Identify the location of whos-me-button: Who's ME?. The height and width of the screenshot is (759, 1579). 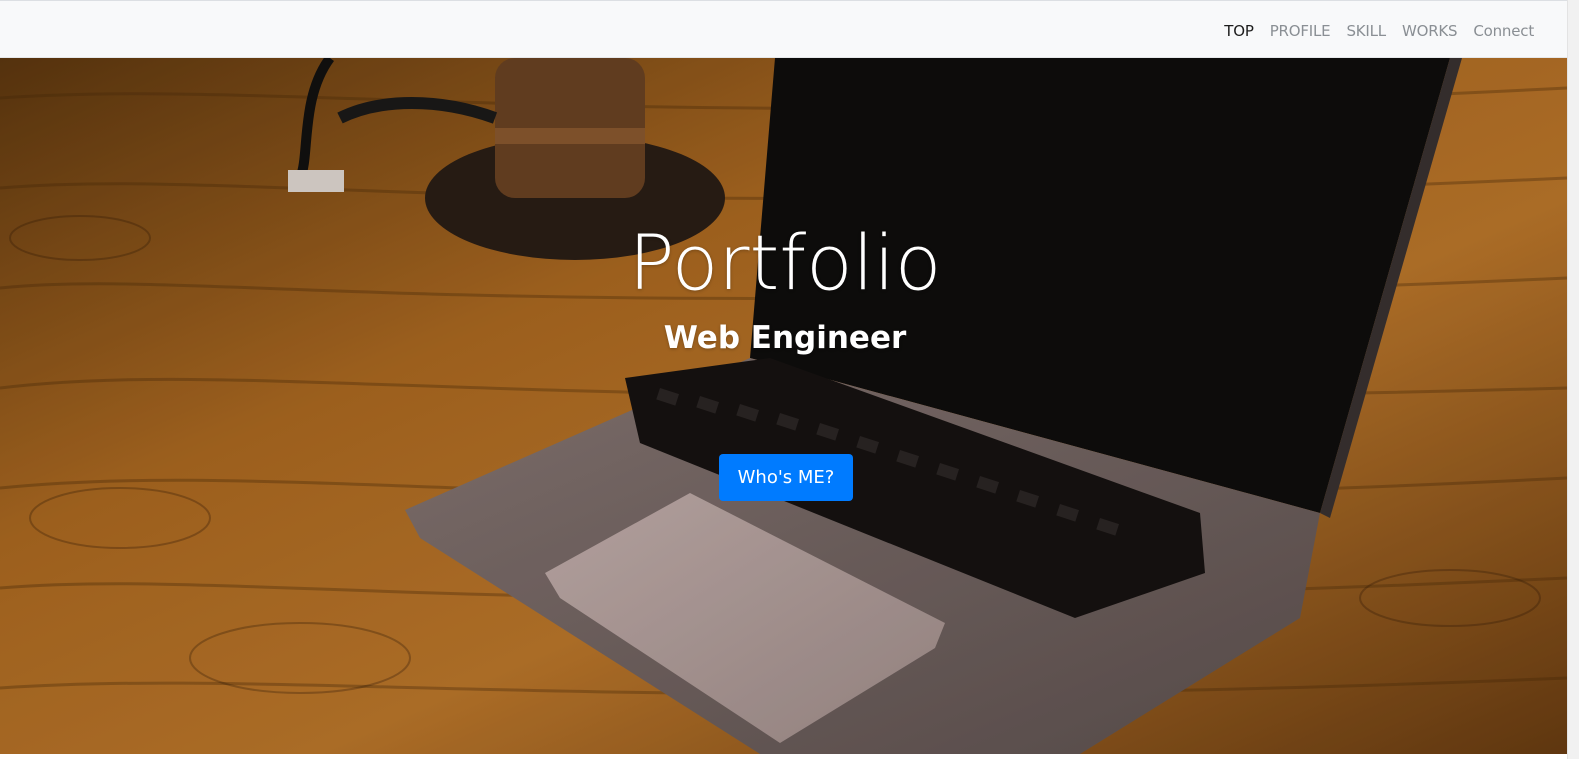
(786, 477).